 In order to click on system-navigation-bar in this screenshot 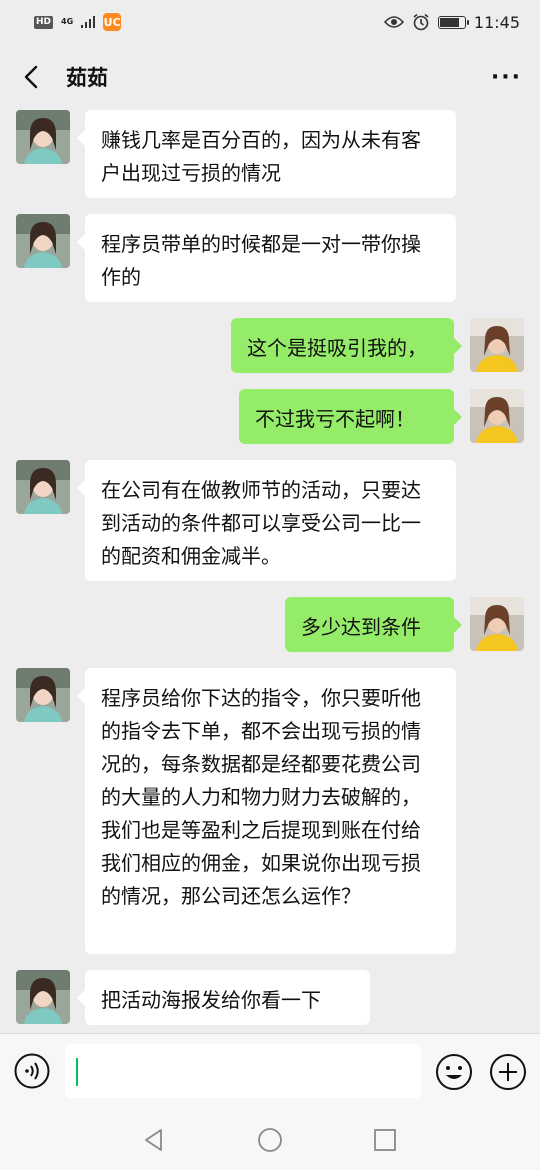, I will do `click(270, 1140)`.